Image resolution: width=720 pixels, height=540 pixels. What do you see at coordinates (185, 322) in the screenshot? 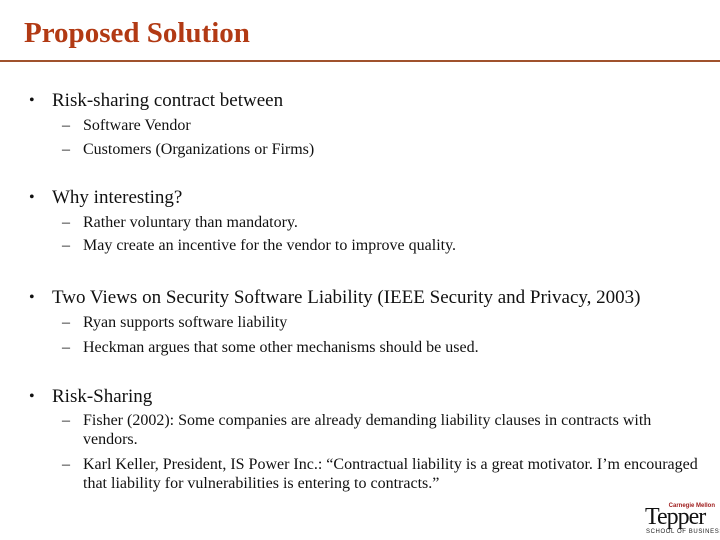
I see `sub-bullet-text: Ryan supports software liability` at bounding box center [185, 322].